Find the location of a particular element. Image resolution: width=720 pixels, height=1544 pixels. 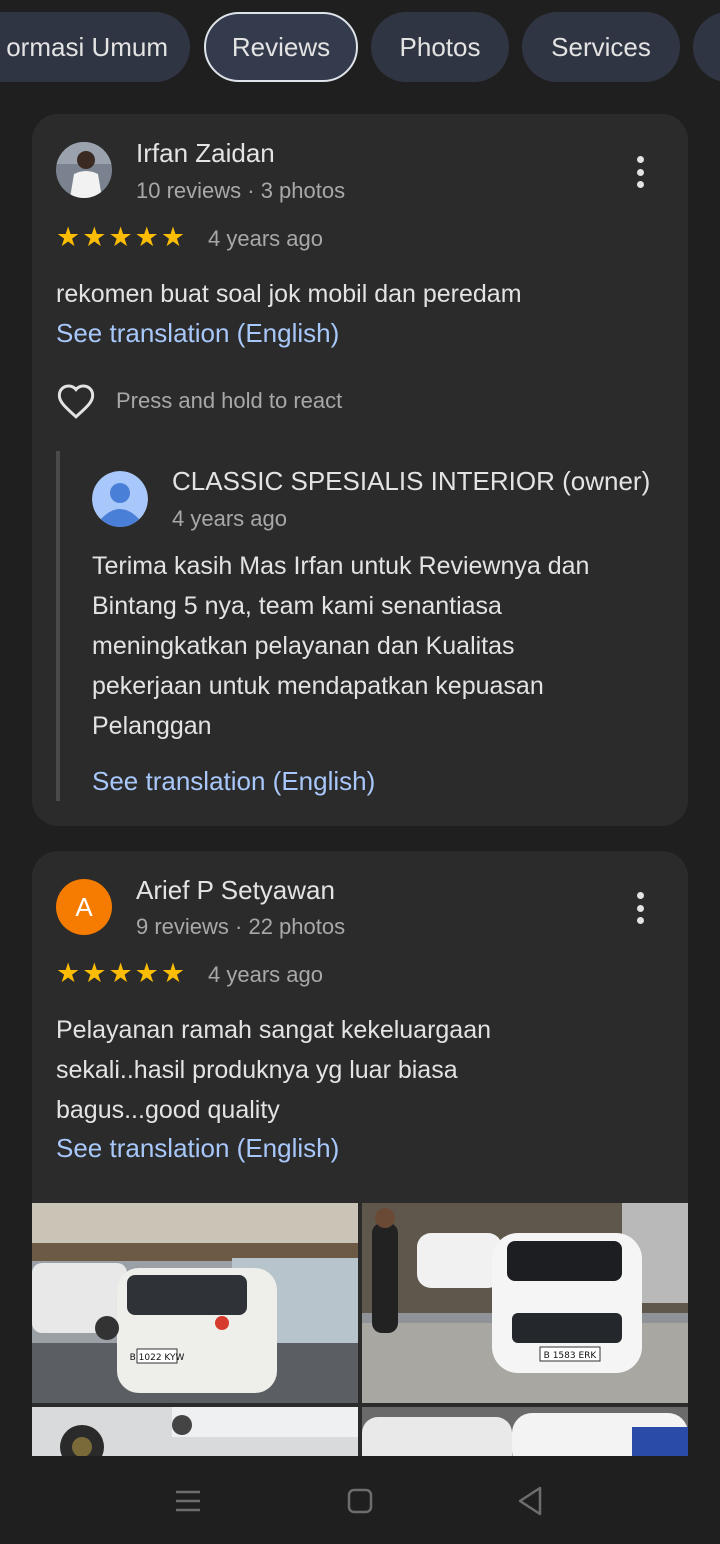

reviewer-meta: 10 reviews · 3 photos is located at coordinates (241, 190).